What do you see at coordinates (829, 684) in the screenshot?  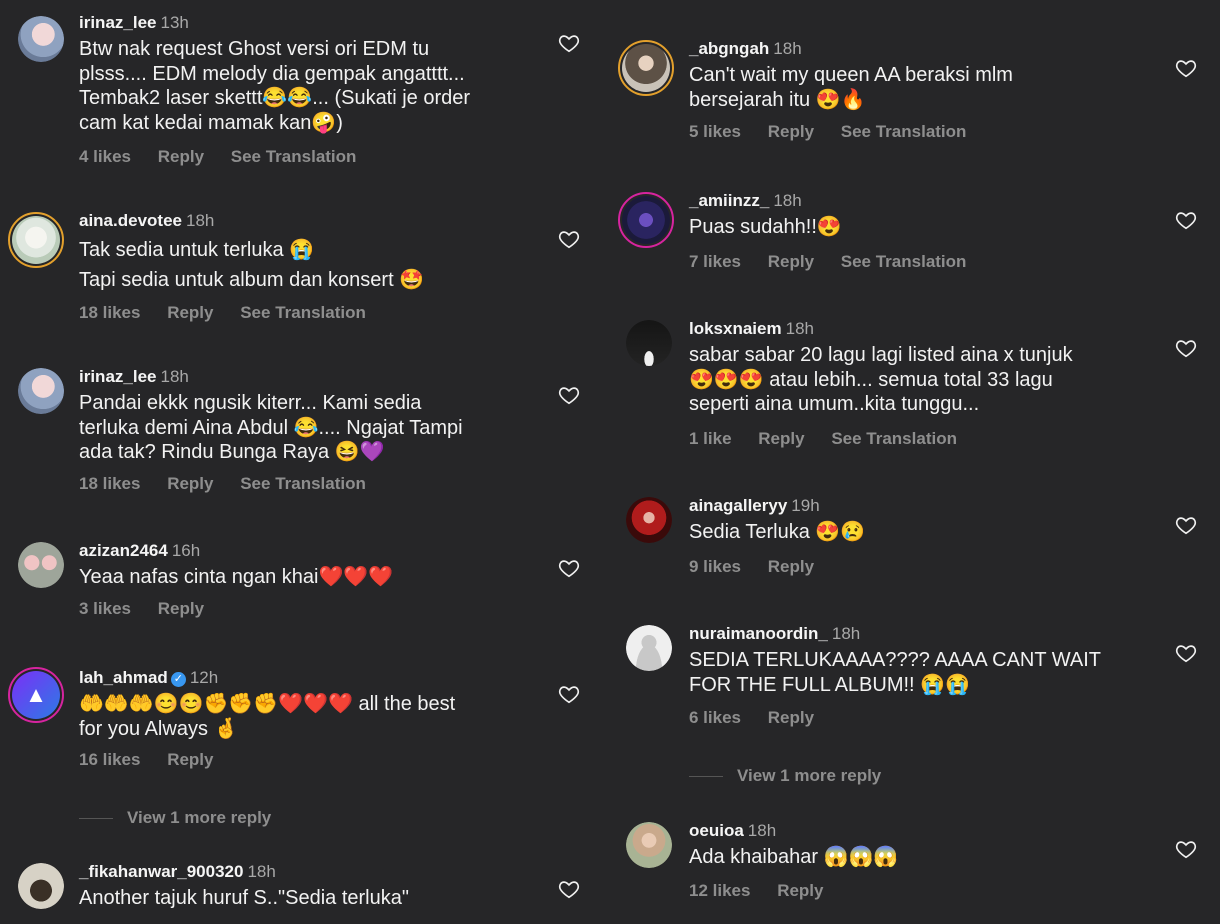 I see `comment-line: FOR THE FULL ALBUM!! 😭😭` at bounding box center [829, 684].